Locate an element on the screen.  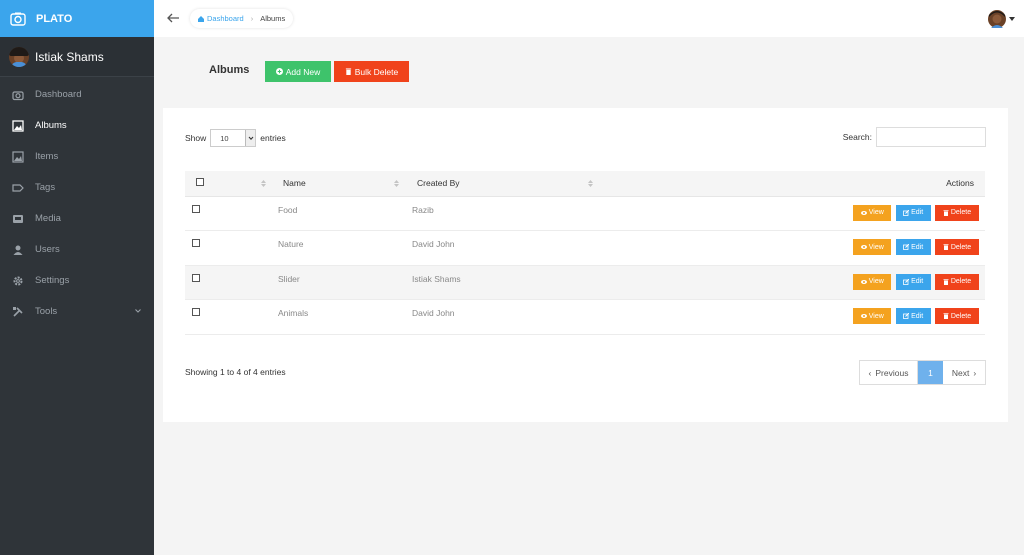
sidebar-item-media: Media is located at coordinates (77, 218).